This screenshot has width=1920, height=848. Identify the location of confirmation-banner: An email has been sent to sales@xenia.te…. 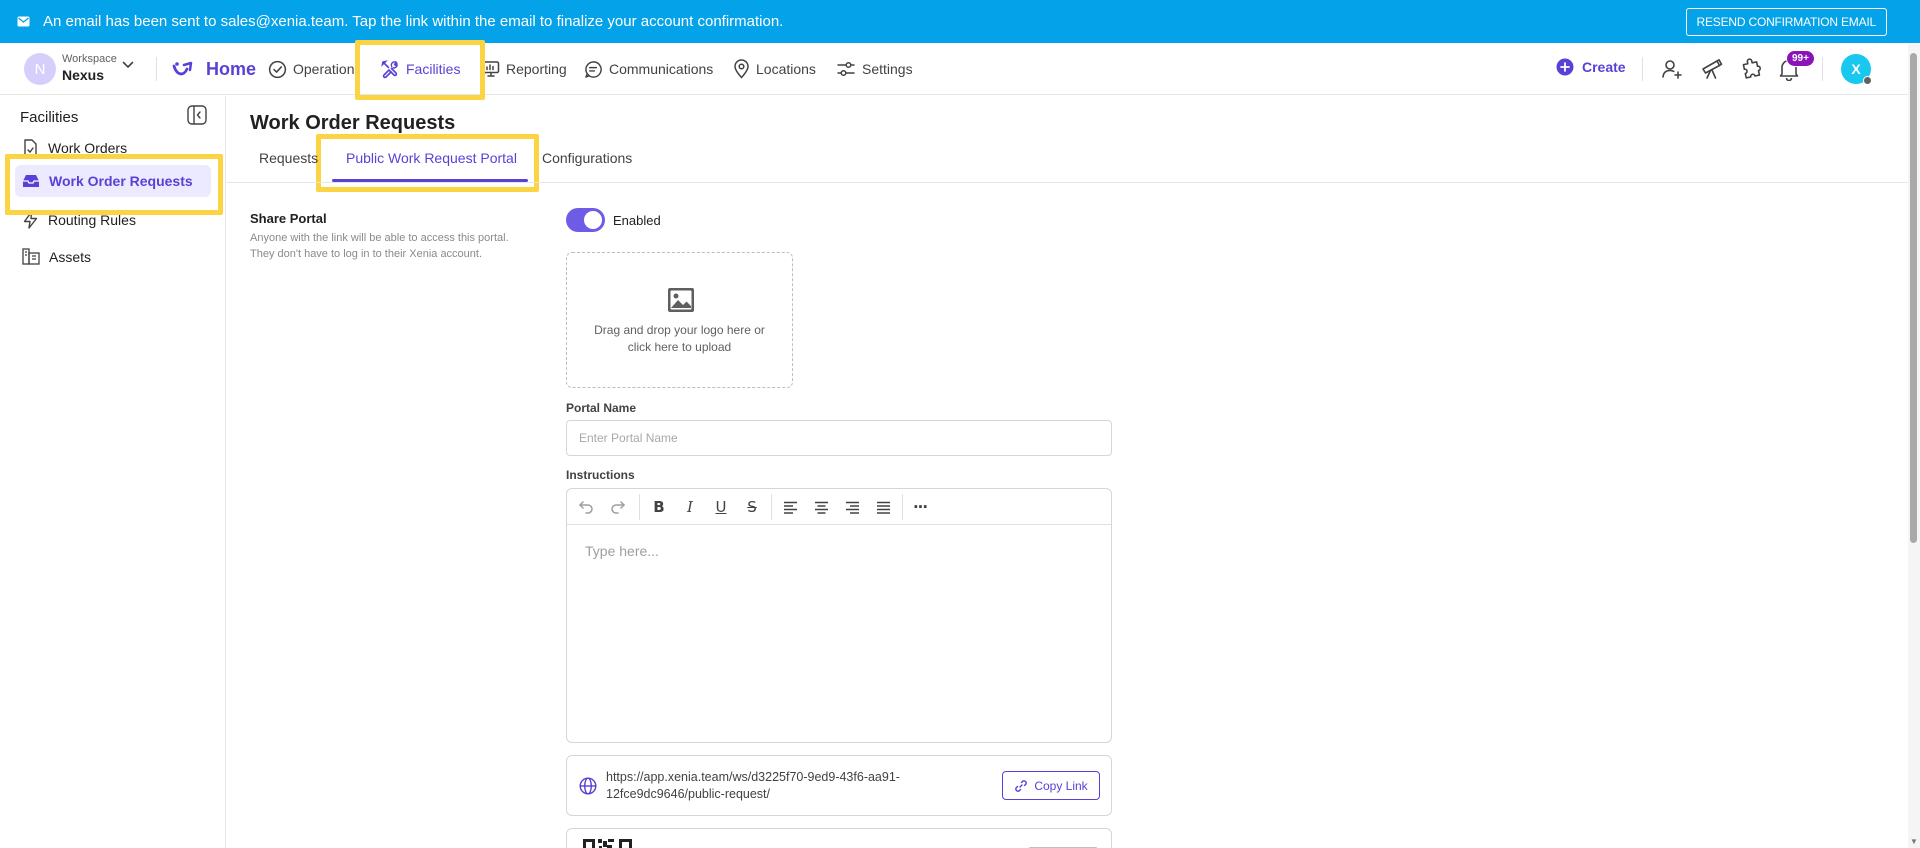
(960, 21).